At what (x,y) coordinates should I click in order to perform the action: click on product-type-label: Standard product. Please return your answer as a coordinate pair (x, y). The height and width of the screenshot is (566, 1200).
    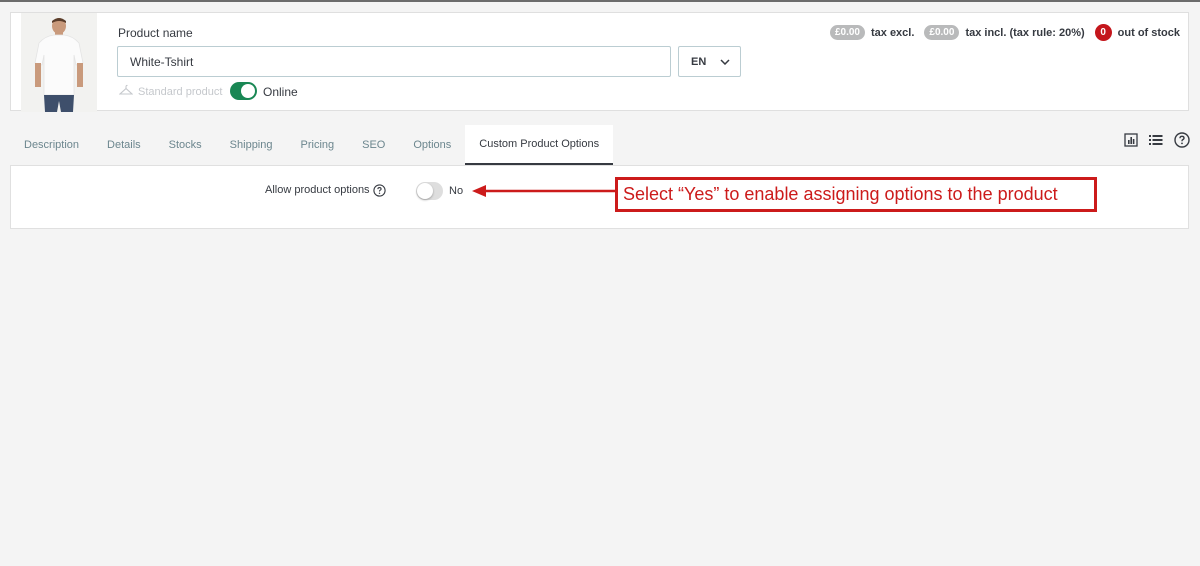
    Looking at the image, I should click on (180, 91).